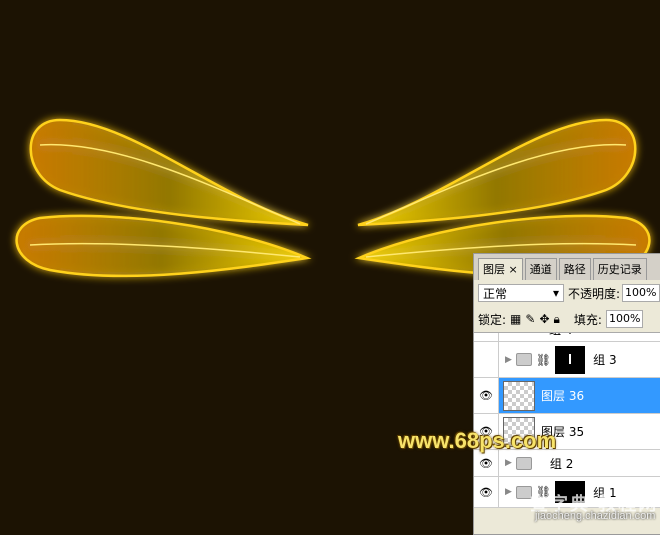  Describe the element at coordinates (543, 359) in the screenshot. I see `link-icon: ⛓` at that location.